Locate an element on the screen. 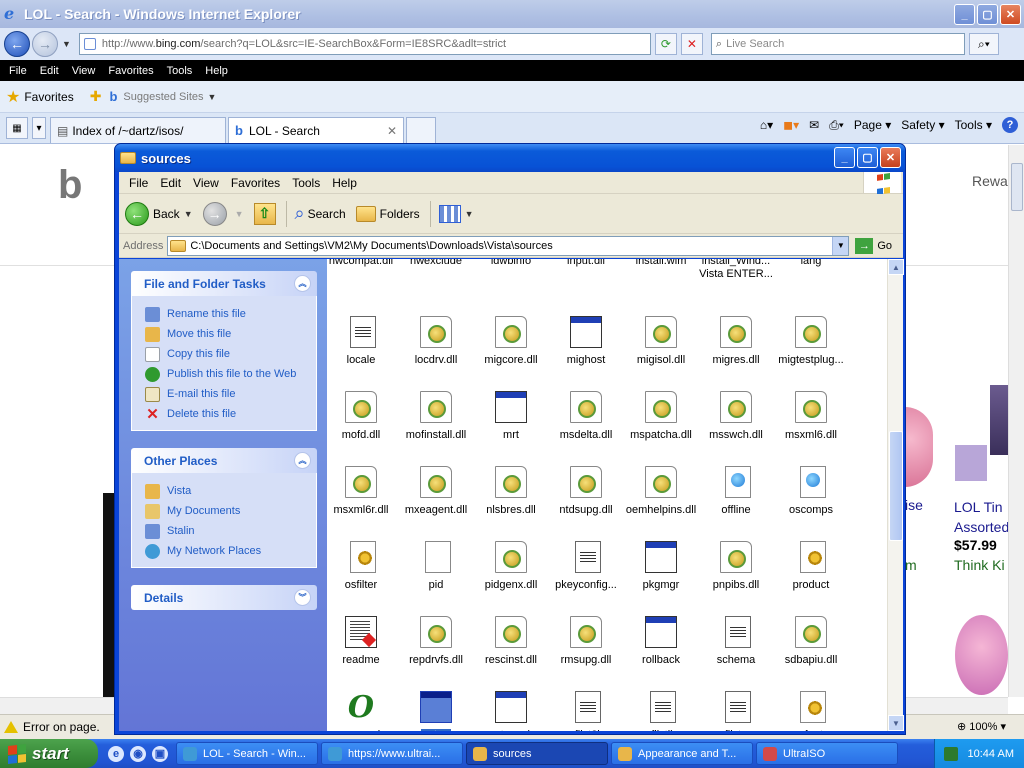  ie-menu-view: View is located at coordinates (84, 71).